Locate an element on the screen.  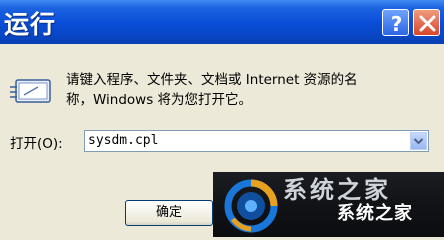
close-button is located at coordinates (426, 22).